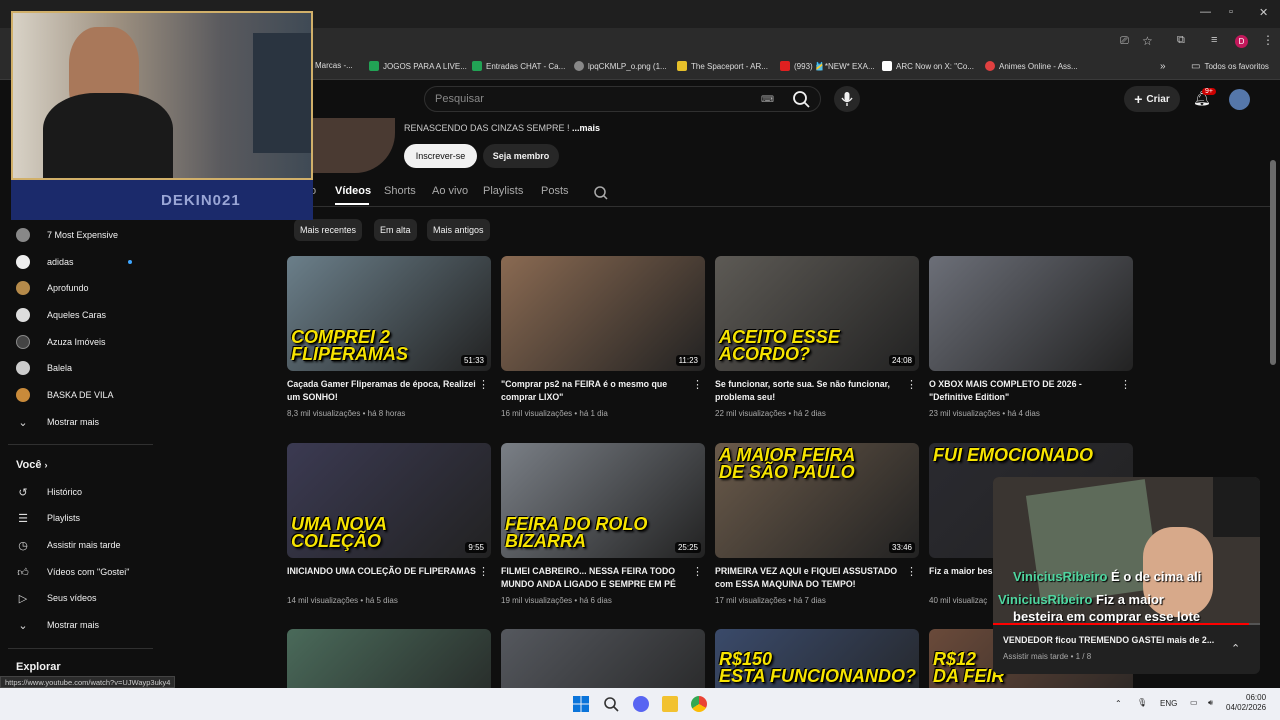 The height and width of the screenshot is (720, 1280). Describe the element at coordinates (1230, 66) in the screenshot. I see `all-favorites-folder: ▭ Todos os favoritos` at that location.